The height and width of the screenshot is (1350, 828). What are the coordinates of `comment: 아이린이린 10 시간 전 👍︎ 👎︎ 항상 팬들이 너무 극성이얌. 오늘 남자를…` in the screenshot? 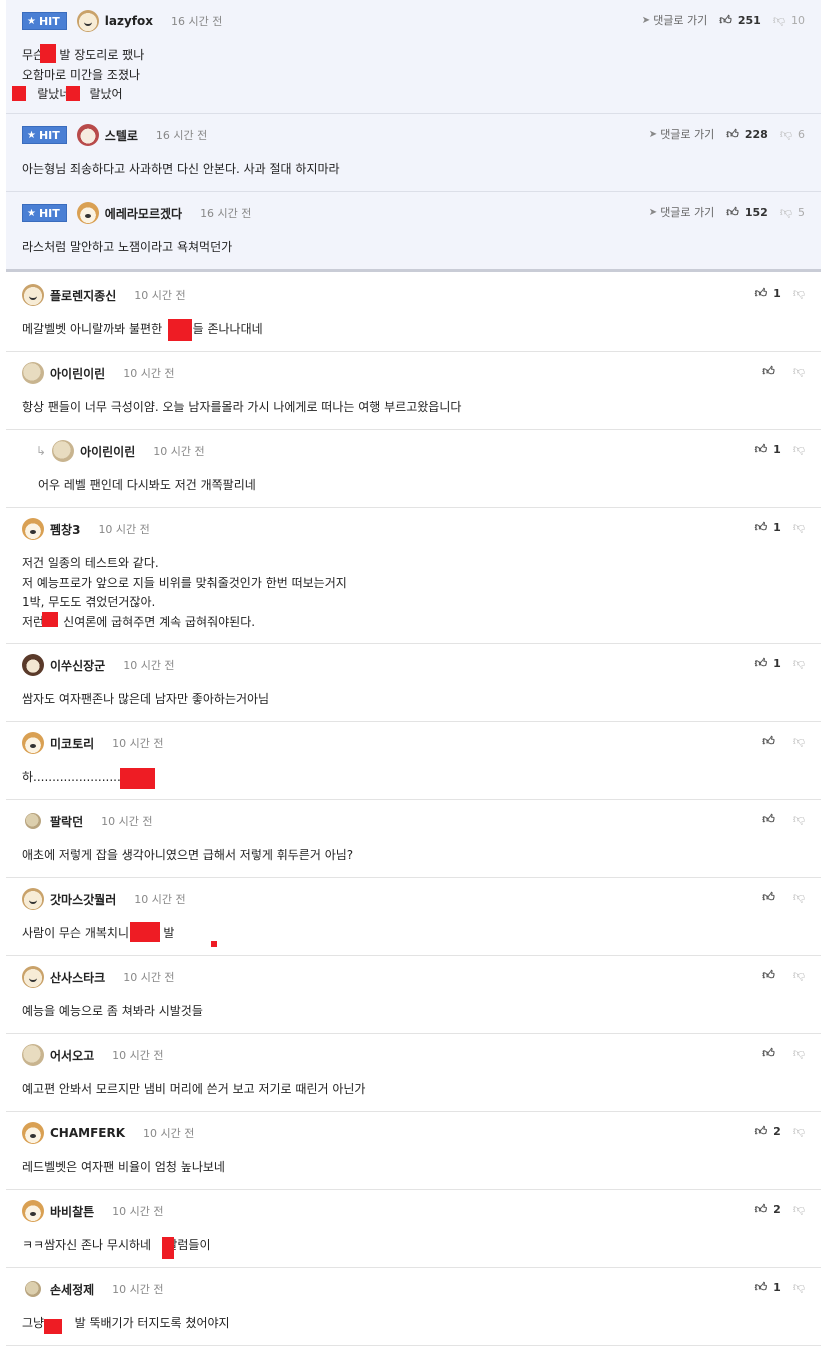 It's located at (413, 391).